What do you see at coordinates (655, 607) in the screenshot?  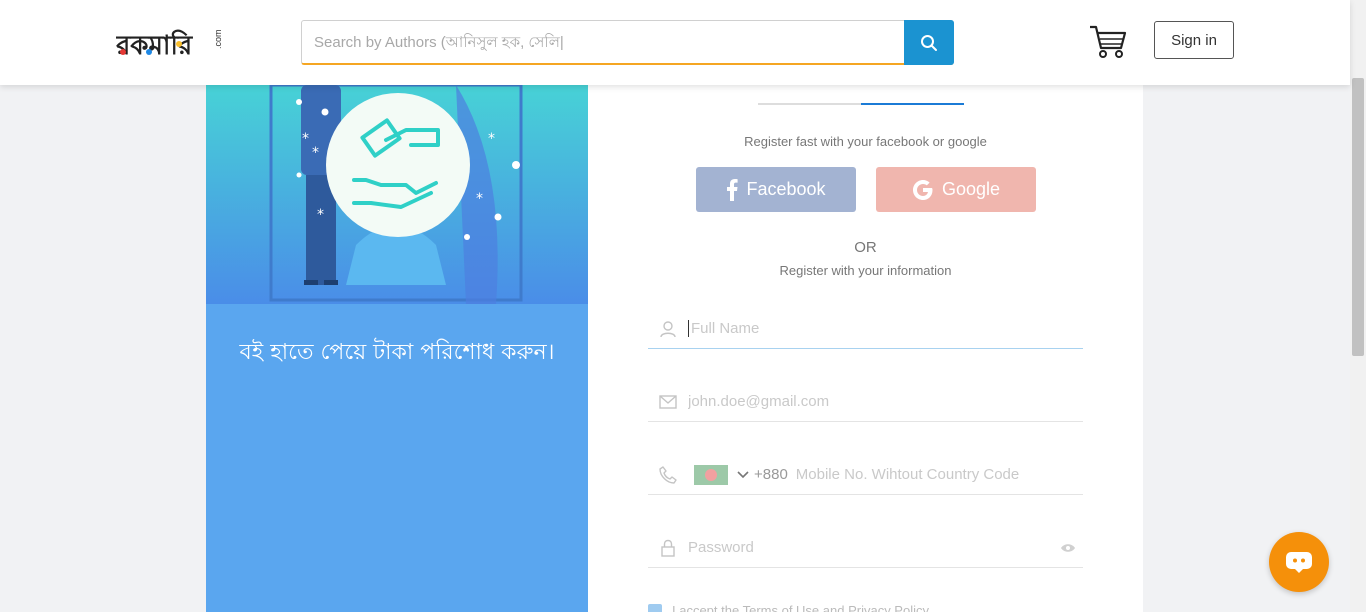 I see `terms-checkbox` at bounding box center [655, 607].